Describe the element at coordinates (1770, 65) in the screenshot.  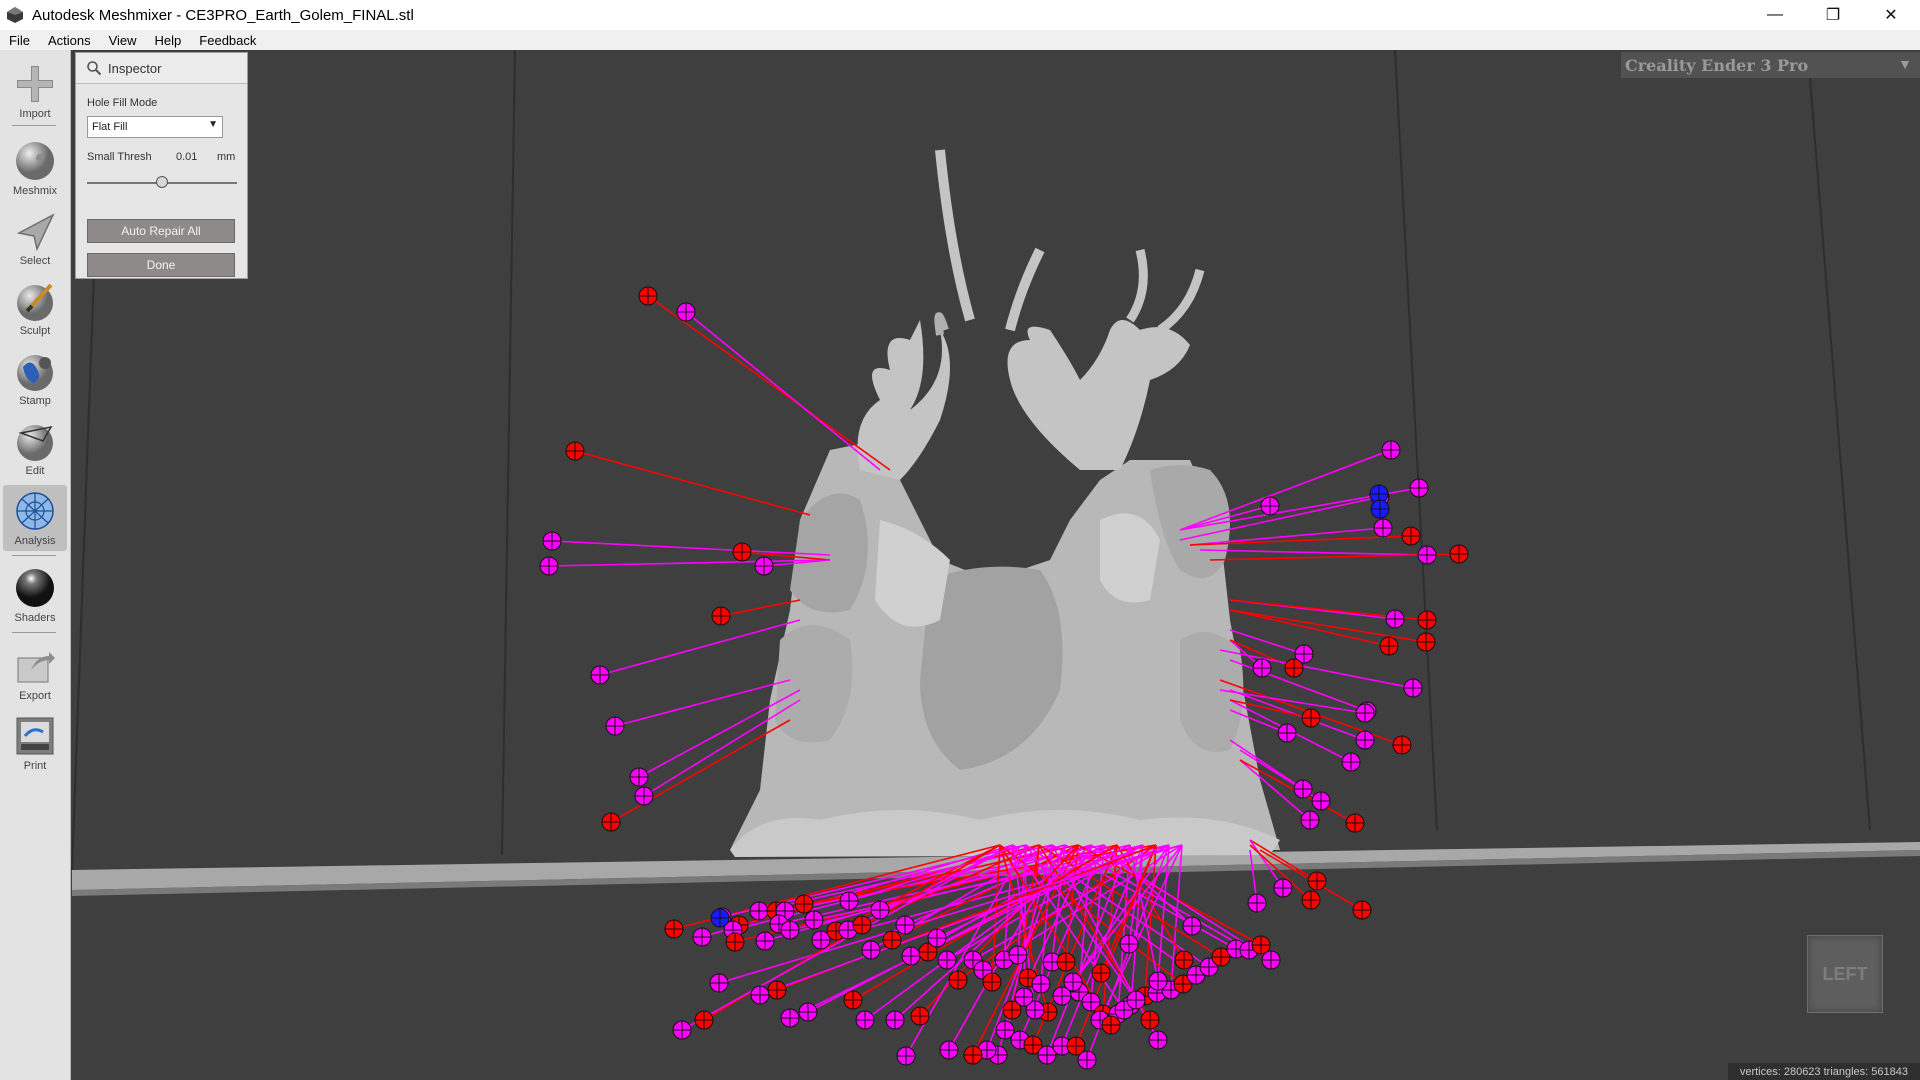
I see `printer-select: Creality Ender 3 Pro ▼` at that location.